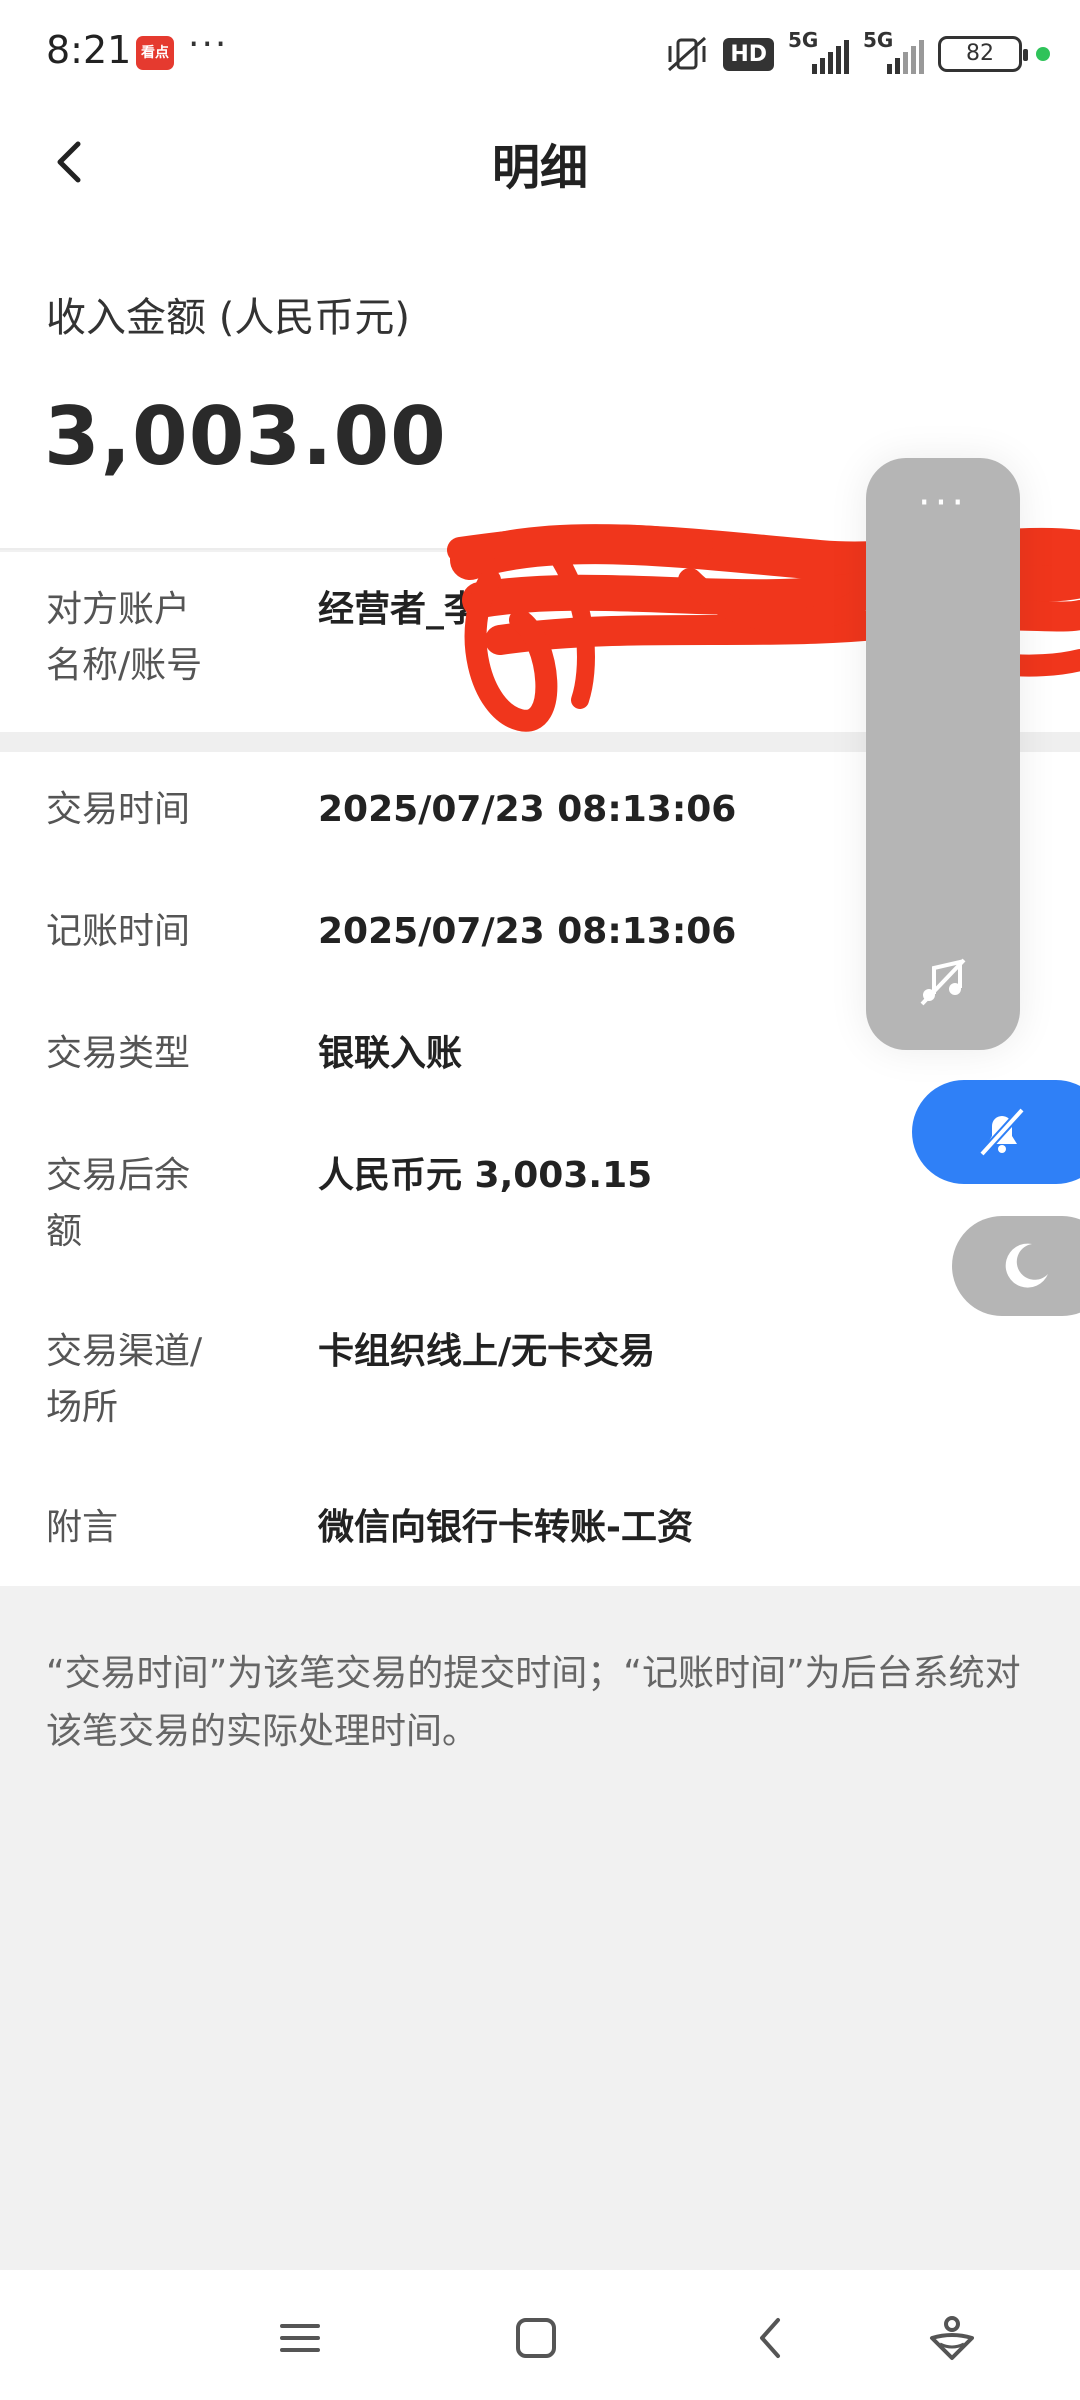  Describe the element at coordinates (208, 44) in the screenshot. I see `more-notifications-icon: ···` at that location.